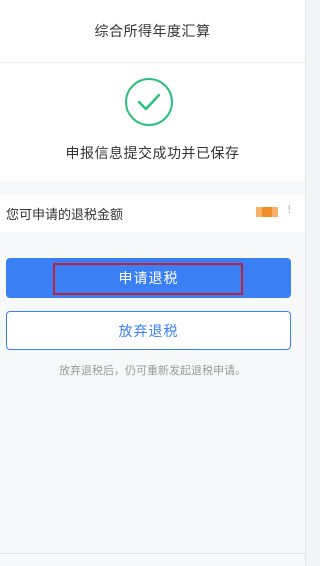 The image size is (320, 566). What do you see at coordinates (152, 213) in the screenshot?
I see `refund-amount-row: 您可申请的退税金额 !` at bounding box center [152, 213].